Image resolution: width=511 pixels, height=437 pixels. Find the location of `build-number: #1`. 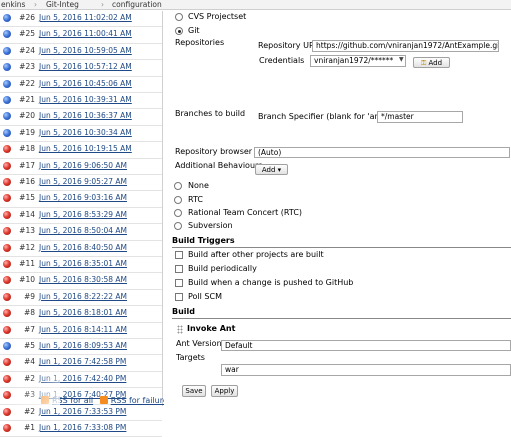

build-number: #1 is located at coordinates (29, 427).